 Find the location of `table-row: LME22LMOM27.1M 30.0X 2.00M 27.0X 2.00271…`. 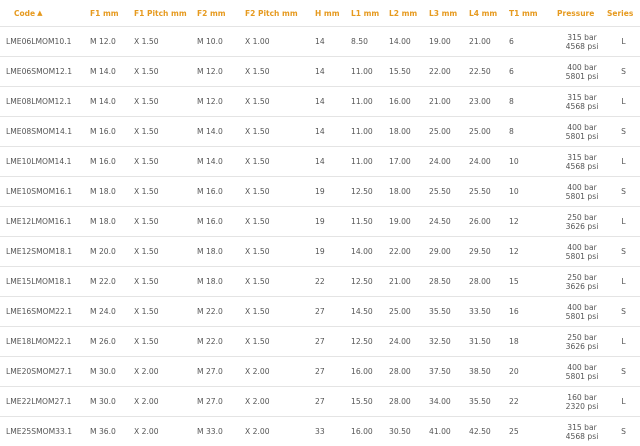

table-row: LME22LMOM27.1M 30.0X 2.00M 27.0X 2.00271… is located at coordinates (320, 402).